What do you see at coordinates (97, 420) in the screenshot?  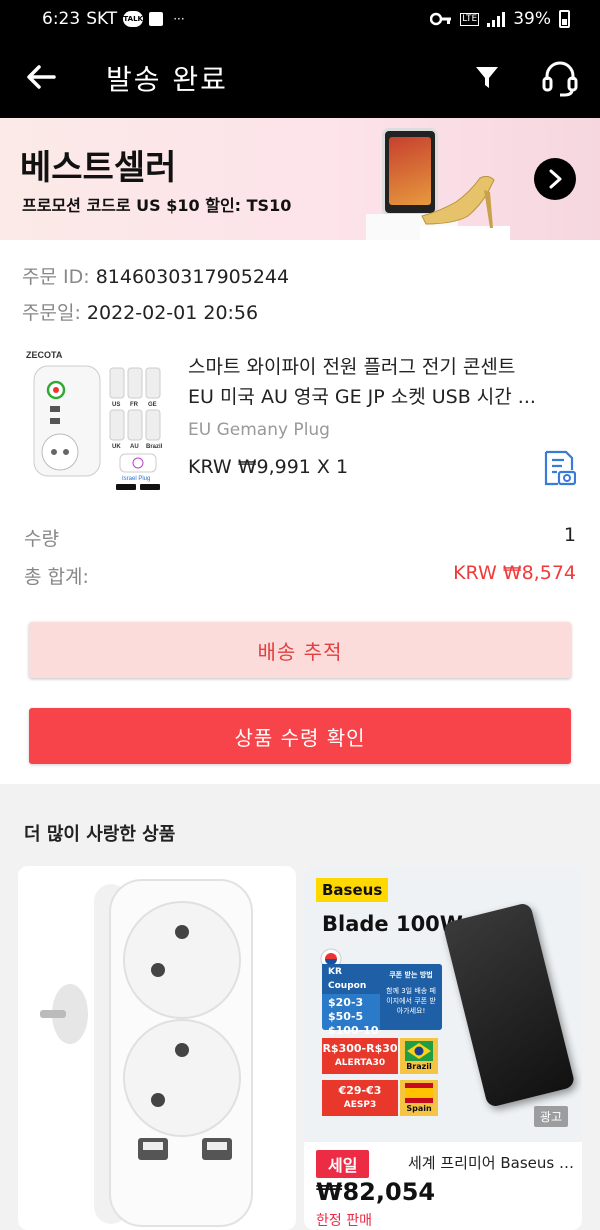 I see `product-thumbnail: ZECOTA US FR GE UK AU Brazil Israel Plug` at bounding box center [97, 420].